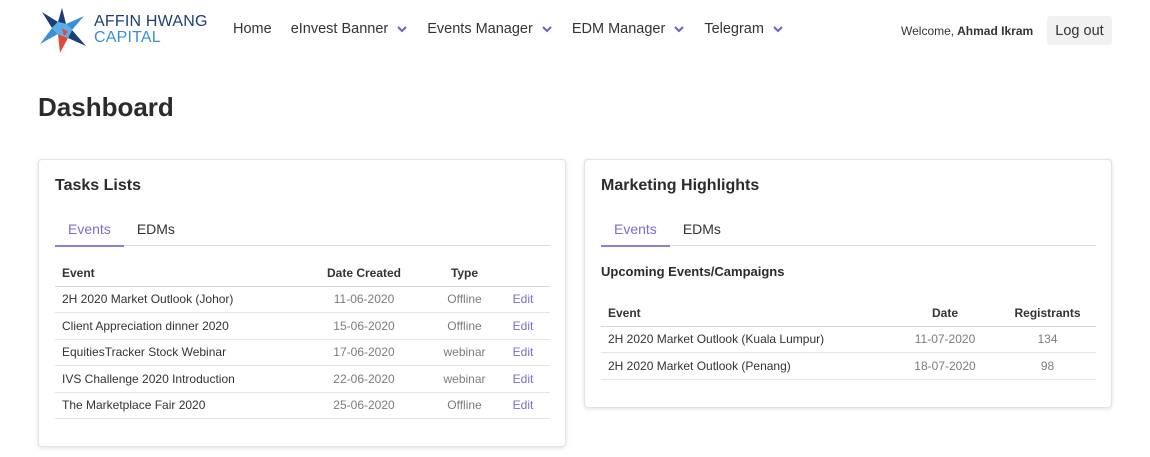 The height and width of the screenshot is (457, 1150). Describe the element at coordinates (1047, 366) in the screenshot. I see `registrants-count: 98` at that location.